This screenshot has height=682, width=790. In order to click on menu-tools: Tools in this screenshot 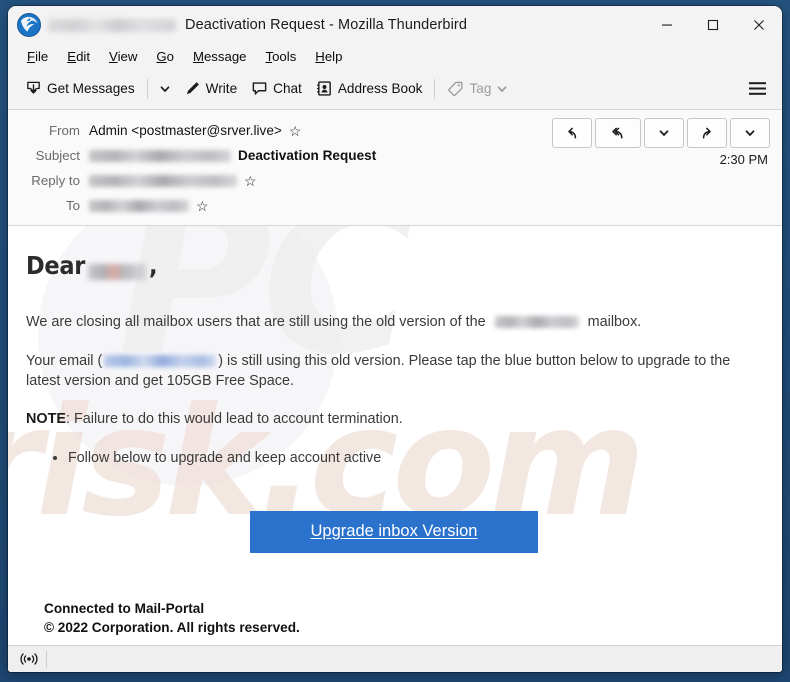, I will do `click(281, 56)`.